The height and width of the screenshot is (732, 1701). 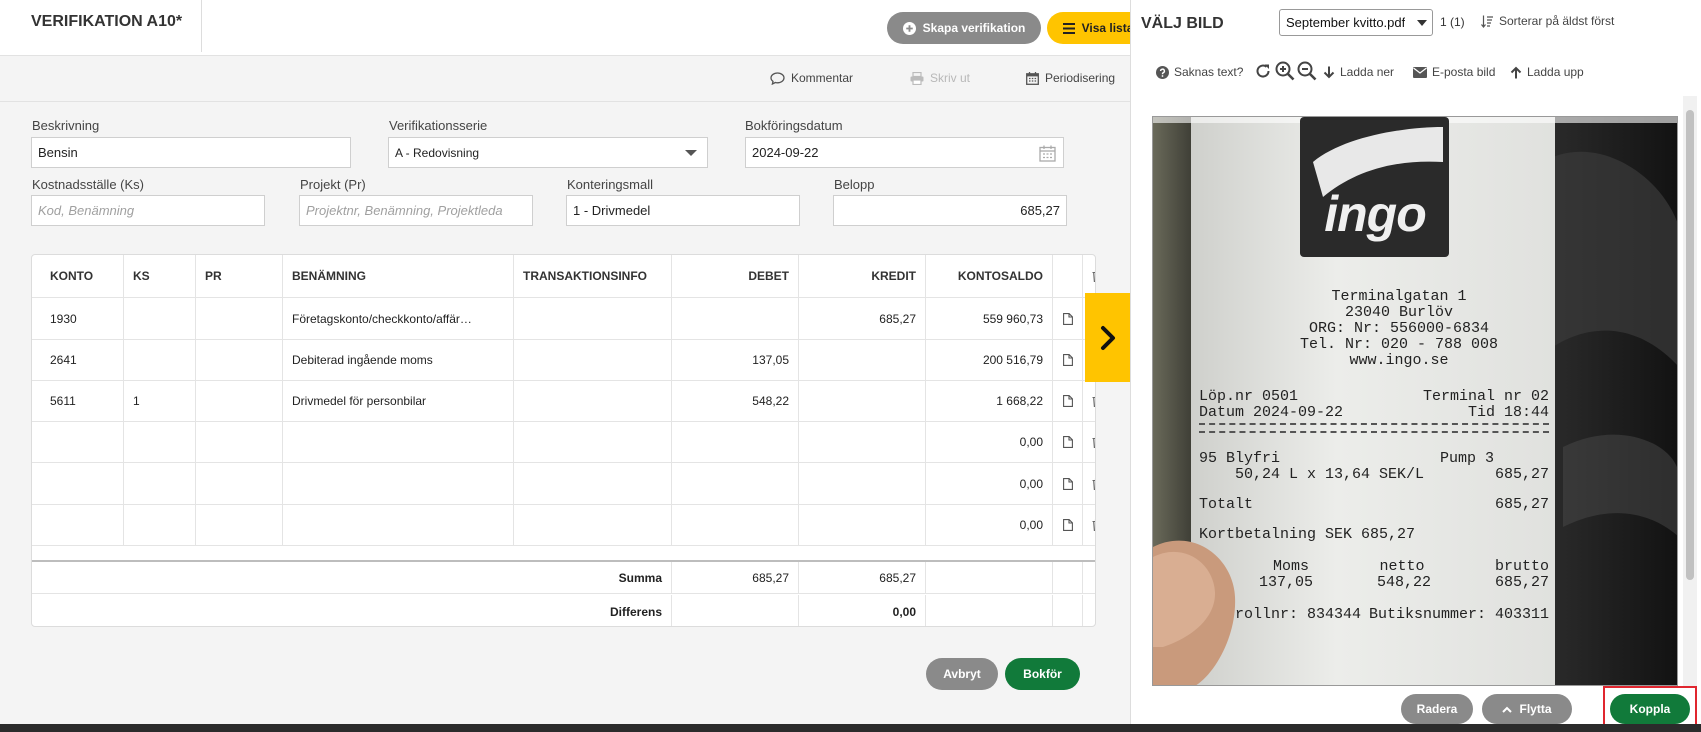 I want to click on col-info: TRANSAKTIONSINFO, so click(x=593, y=276).